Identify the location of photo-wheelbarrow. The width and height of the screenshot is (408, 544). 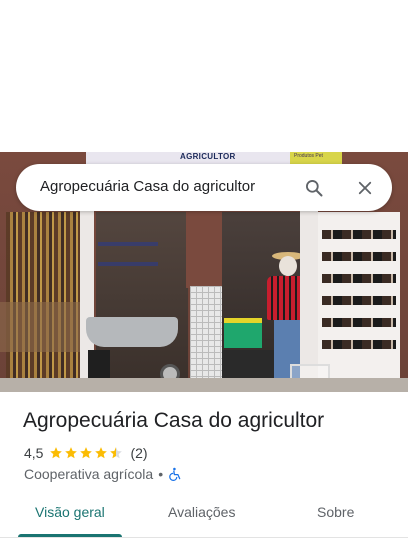
(132, 332).